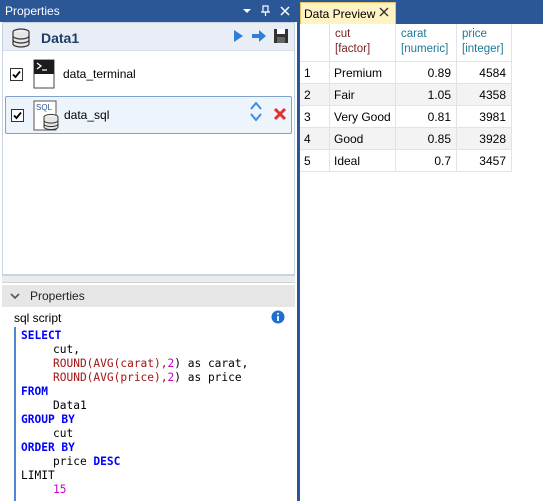 The width and height of the screenshot is (543, 501). What do you see at coordinates (34, 391) in the screenshot?
I see `sql-keyword: FROM` at bounding box center [34, 391].